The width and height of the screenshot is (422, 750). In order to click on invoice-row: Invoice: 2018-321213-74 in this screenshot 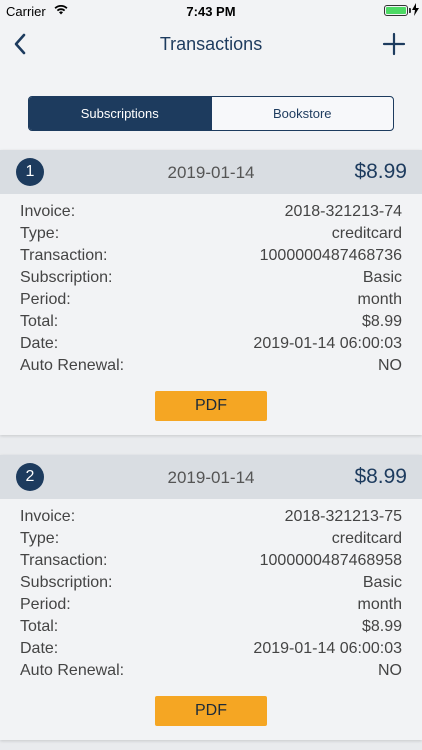, I will do `click(211, 212)`.